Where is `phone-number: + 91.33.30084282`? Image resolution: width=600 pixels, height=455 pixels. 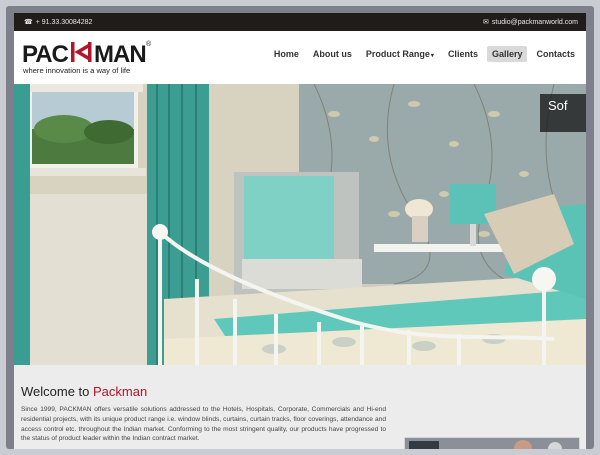
phone-number: + 91.33.30084282 is located at coordinates (64, 22).